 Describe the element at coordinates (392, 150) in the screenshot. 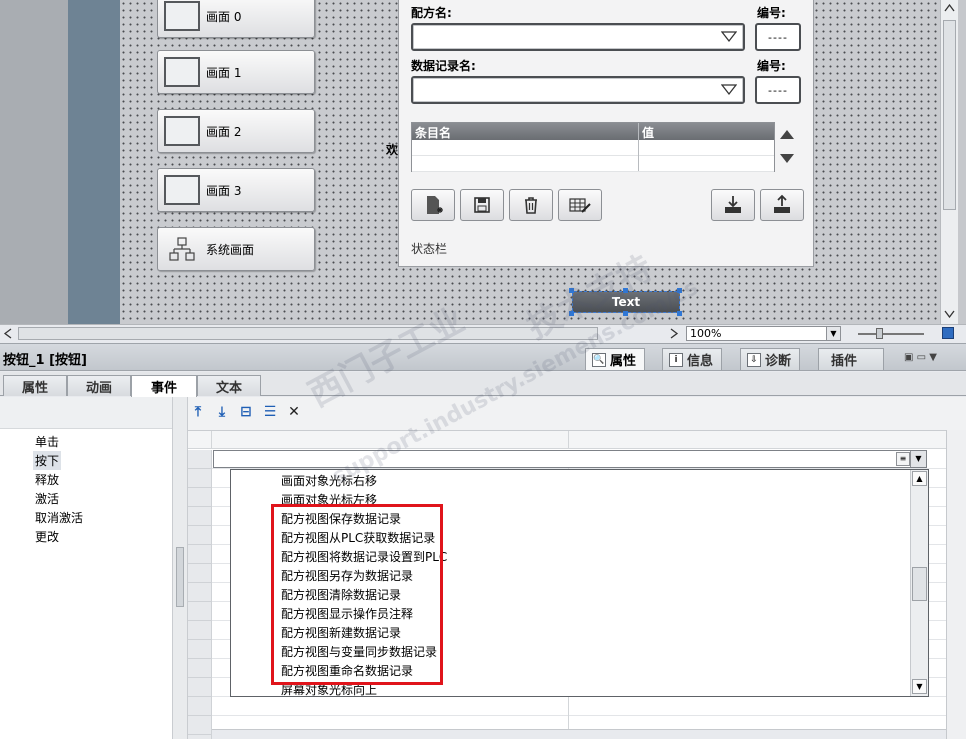

I see `welcome-text: 欢` at that location.